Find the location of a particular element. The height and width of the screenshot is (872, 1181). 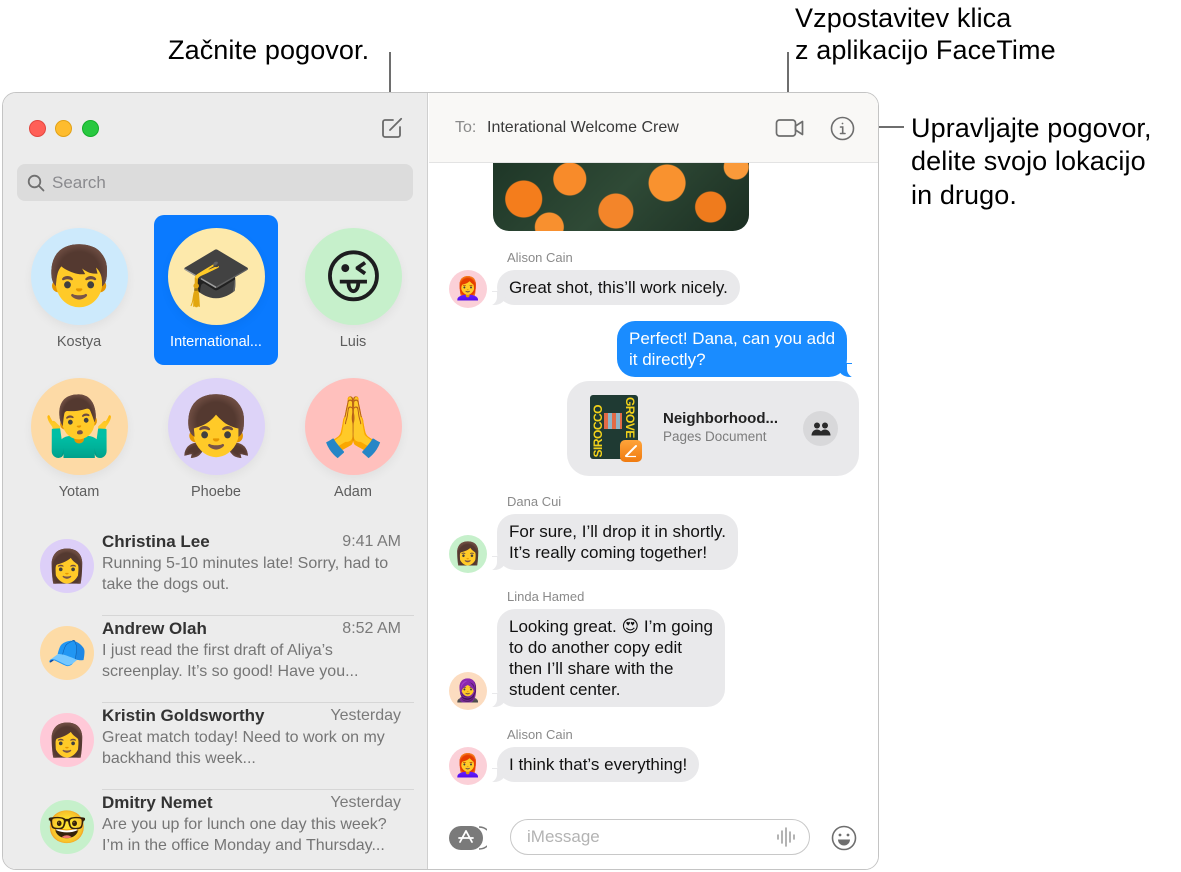

message-text-line: Looking great. 😍 I’m going is located at coordinates (611, 626).